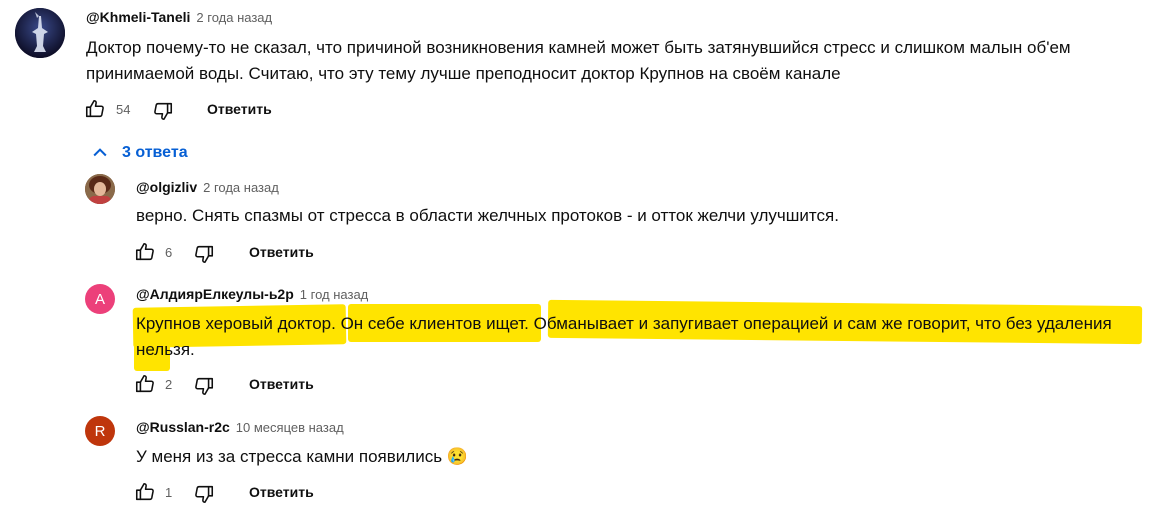 Image resolution: width=1170 pixels, height=520 pixels. Describe the element at coordinates (183, 427) in the screenshot. I see `reply-author: @Russlan-r2c` at that location.